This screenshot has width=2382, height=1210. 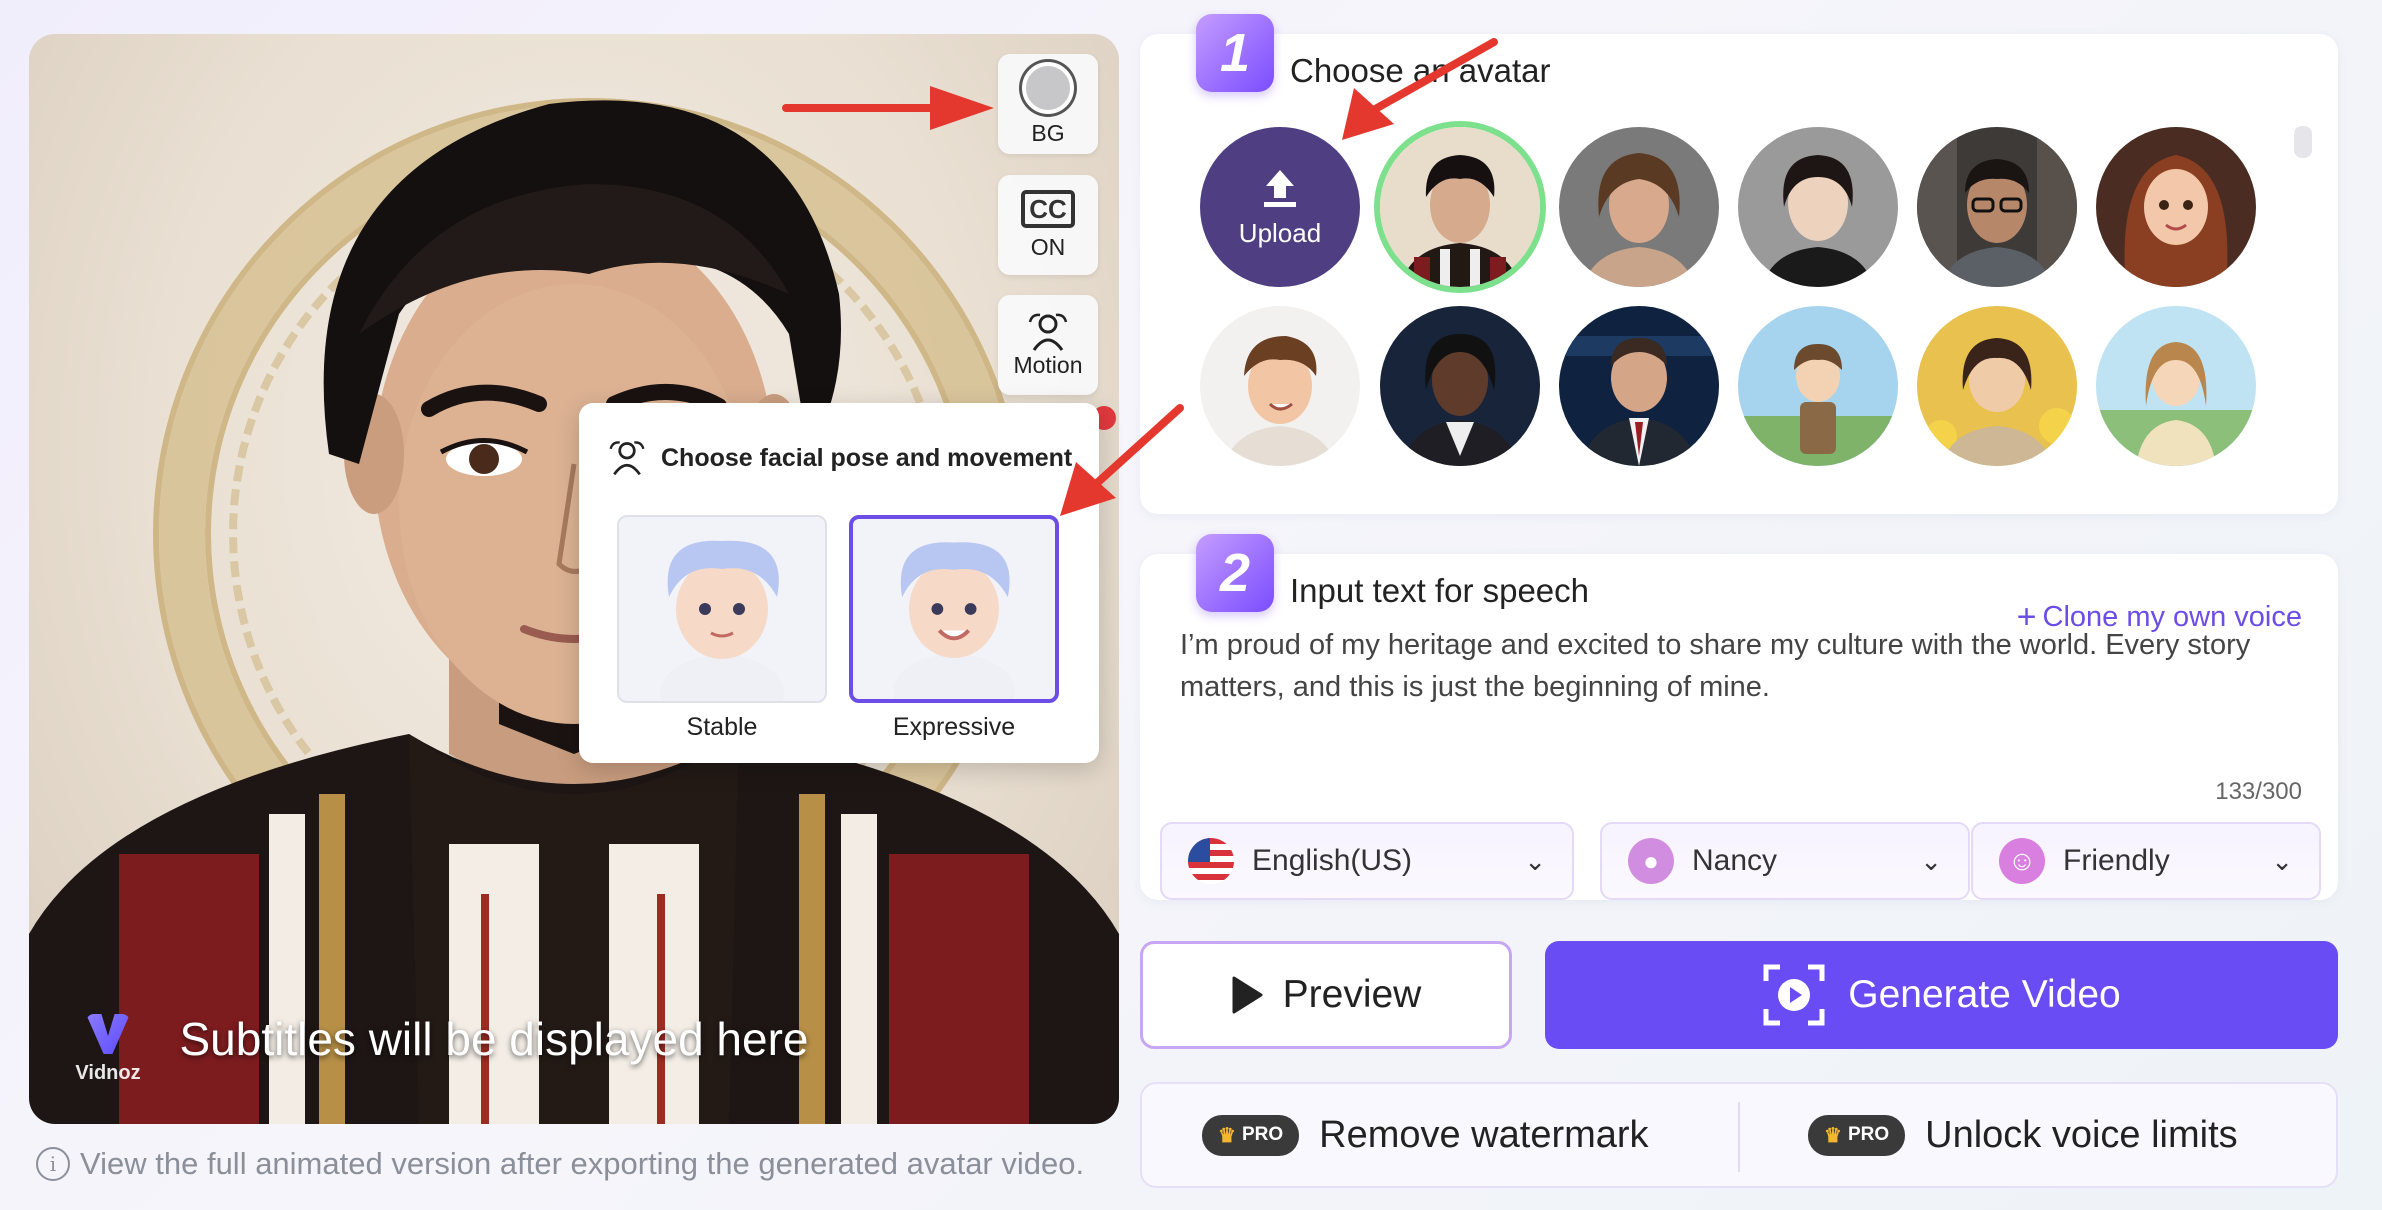 I want to click on motion-button-label: Motion, so click(x=1048, y=364).